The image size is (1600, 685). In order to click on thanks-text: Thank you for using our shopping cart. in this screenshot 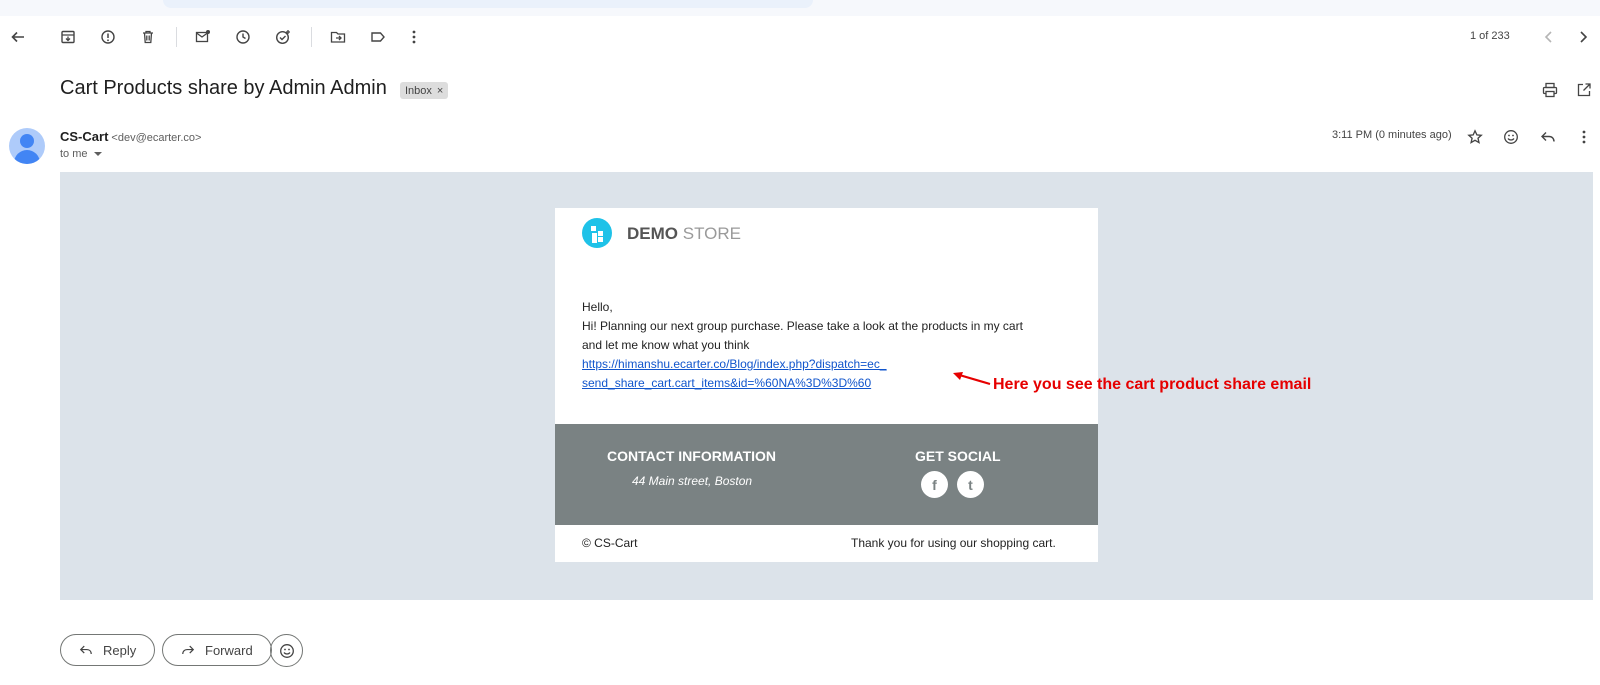, I will do `click(953, 543)`.